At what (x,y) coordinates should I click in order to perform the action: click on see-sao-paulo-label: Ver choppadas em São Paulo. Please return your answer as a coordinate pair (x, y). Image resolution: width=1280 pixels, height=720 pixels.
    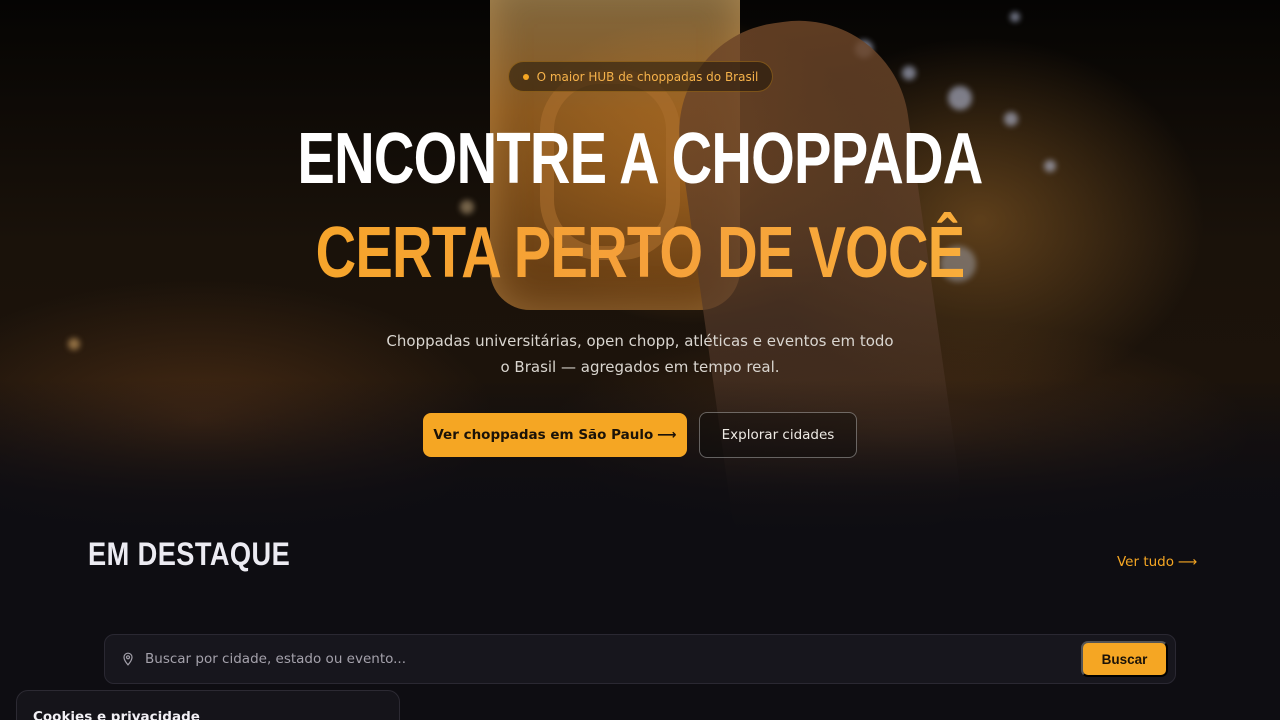
    Looking at the image, I should click on (543, 435).